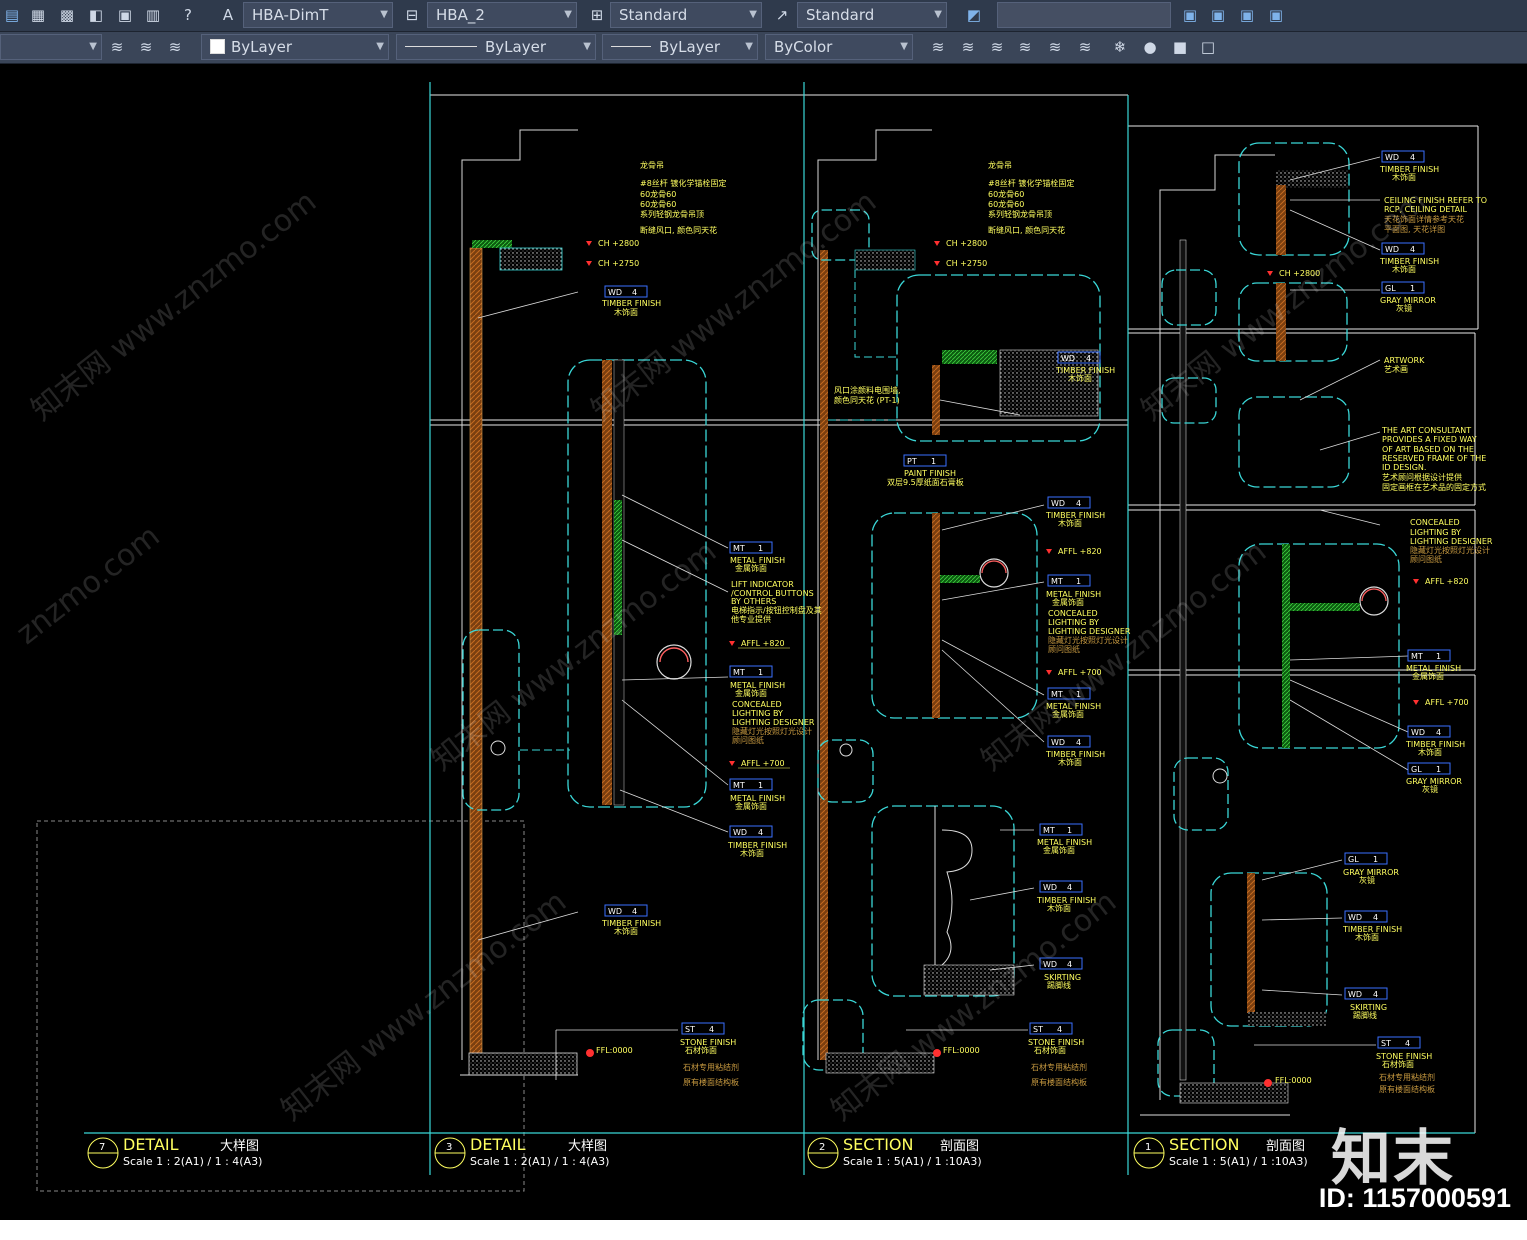 Image resolution: width=1527 pixels, height=1240 pixels. What do you see at coordinates (96, 15) in the screenshot?
I see `paint-bucket-icon: ◧` at bounding box center [96, 15].